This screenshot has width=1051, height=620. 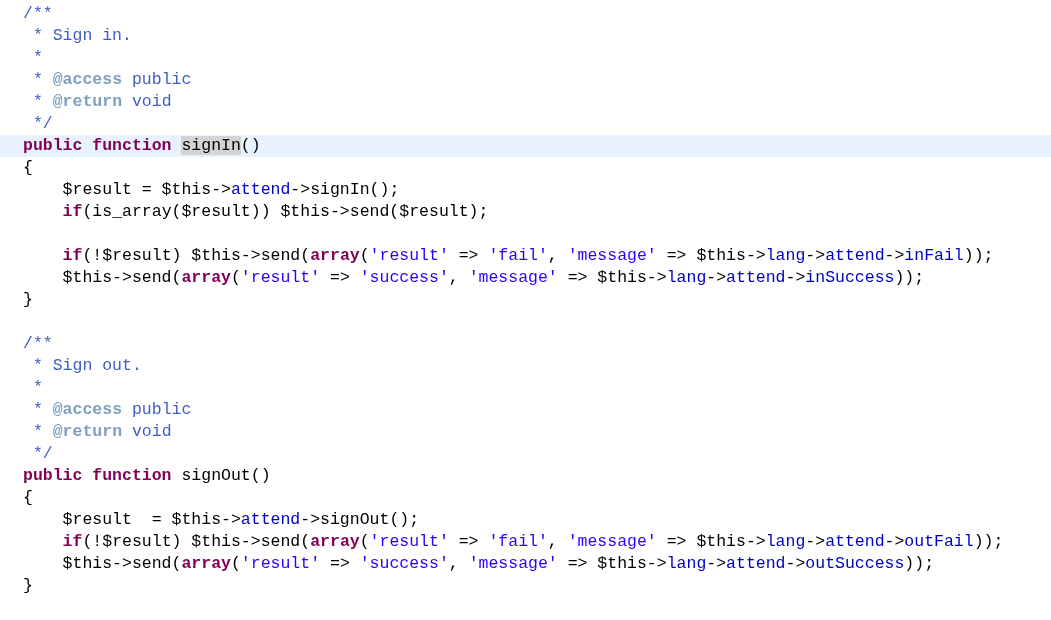 What do you see at coordinates (527, 255) in the screenshot?
I see `code-line: if(!$result) $this->send(array('result' => 'fail', 'message' => $this->lang->attend->inFail));` at bounding box center [527, 255].